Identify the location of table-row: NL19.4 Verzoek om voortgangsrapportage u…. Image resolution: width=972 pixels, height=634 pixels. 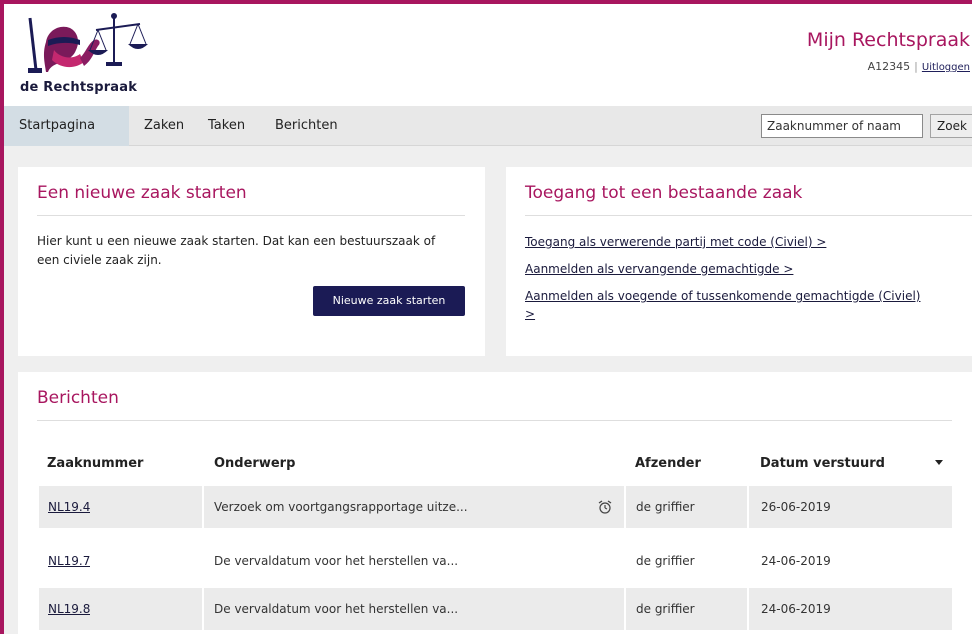
(495, 507).